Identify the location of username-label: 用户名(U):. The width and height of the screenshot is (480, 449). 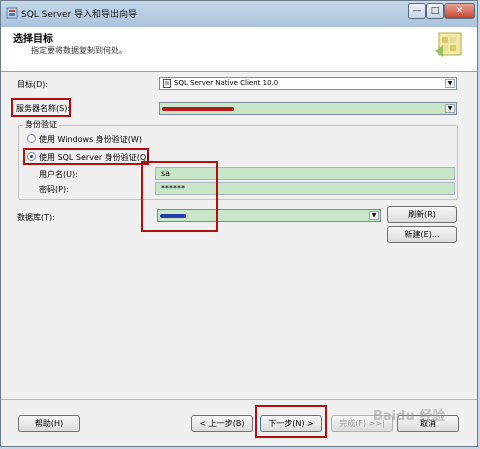
(58, 174).